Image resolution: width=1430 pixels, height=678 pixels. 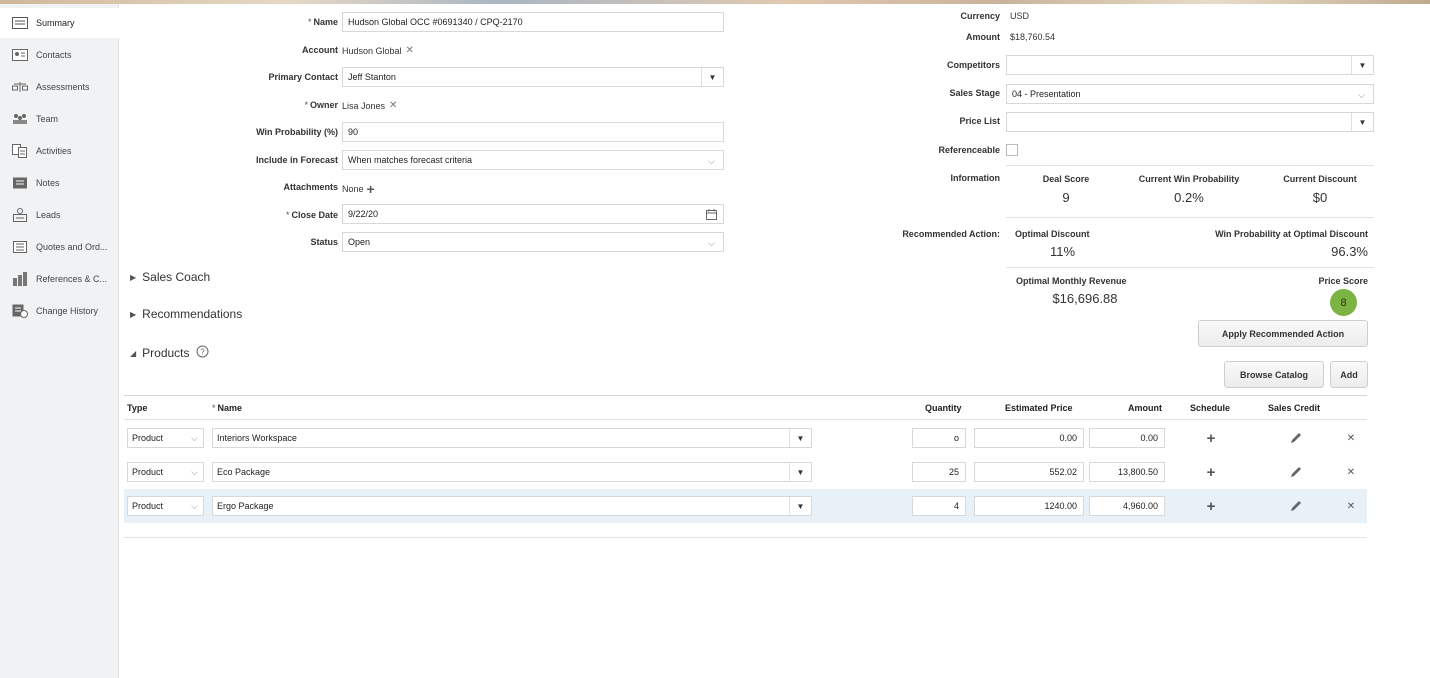 I want to click on quotes-icon, so click(x=20, y=247).